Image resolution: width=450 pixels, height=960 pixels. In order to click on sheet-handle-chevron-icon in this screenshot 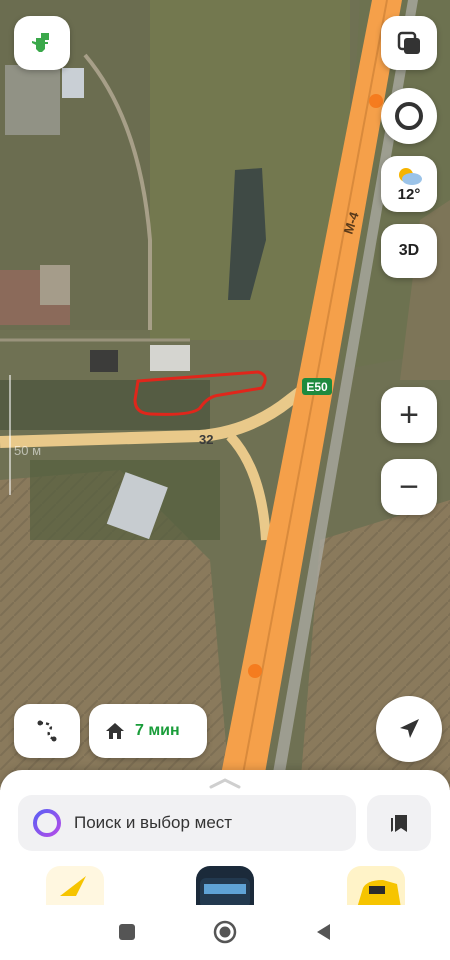, I will do `click(225, 783)`.